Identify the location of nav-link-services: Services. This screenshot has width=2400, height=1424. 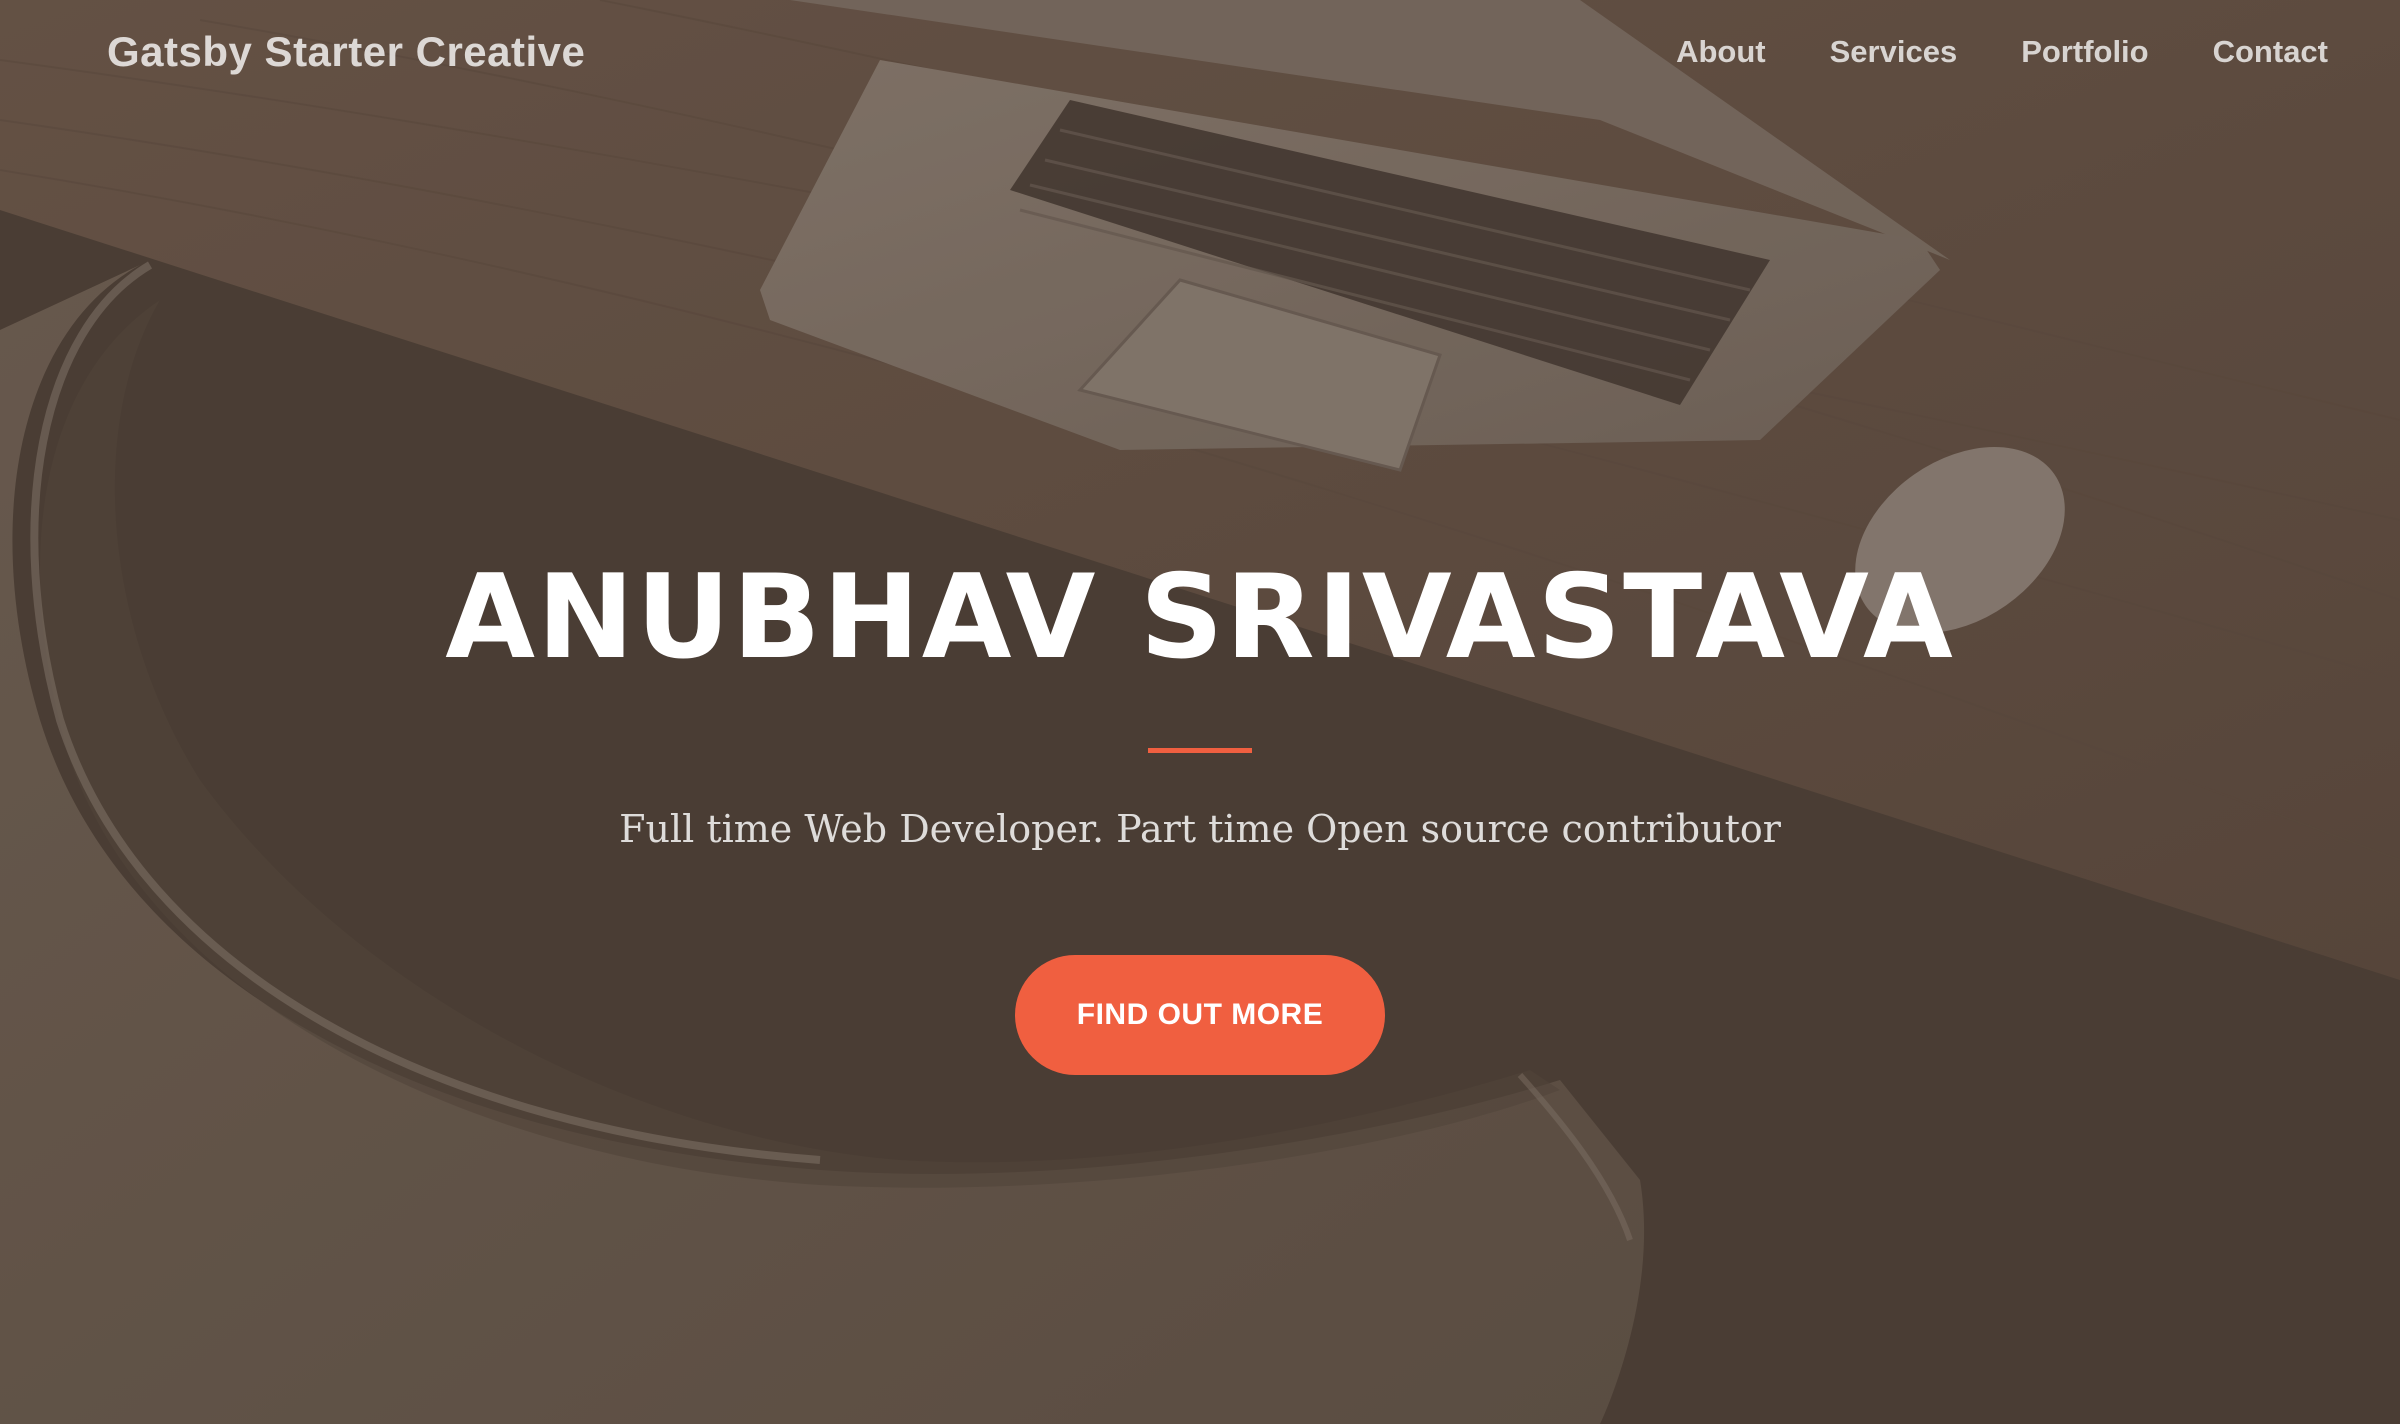
(1894, 52).